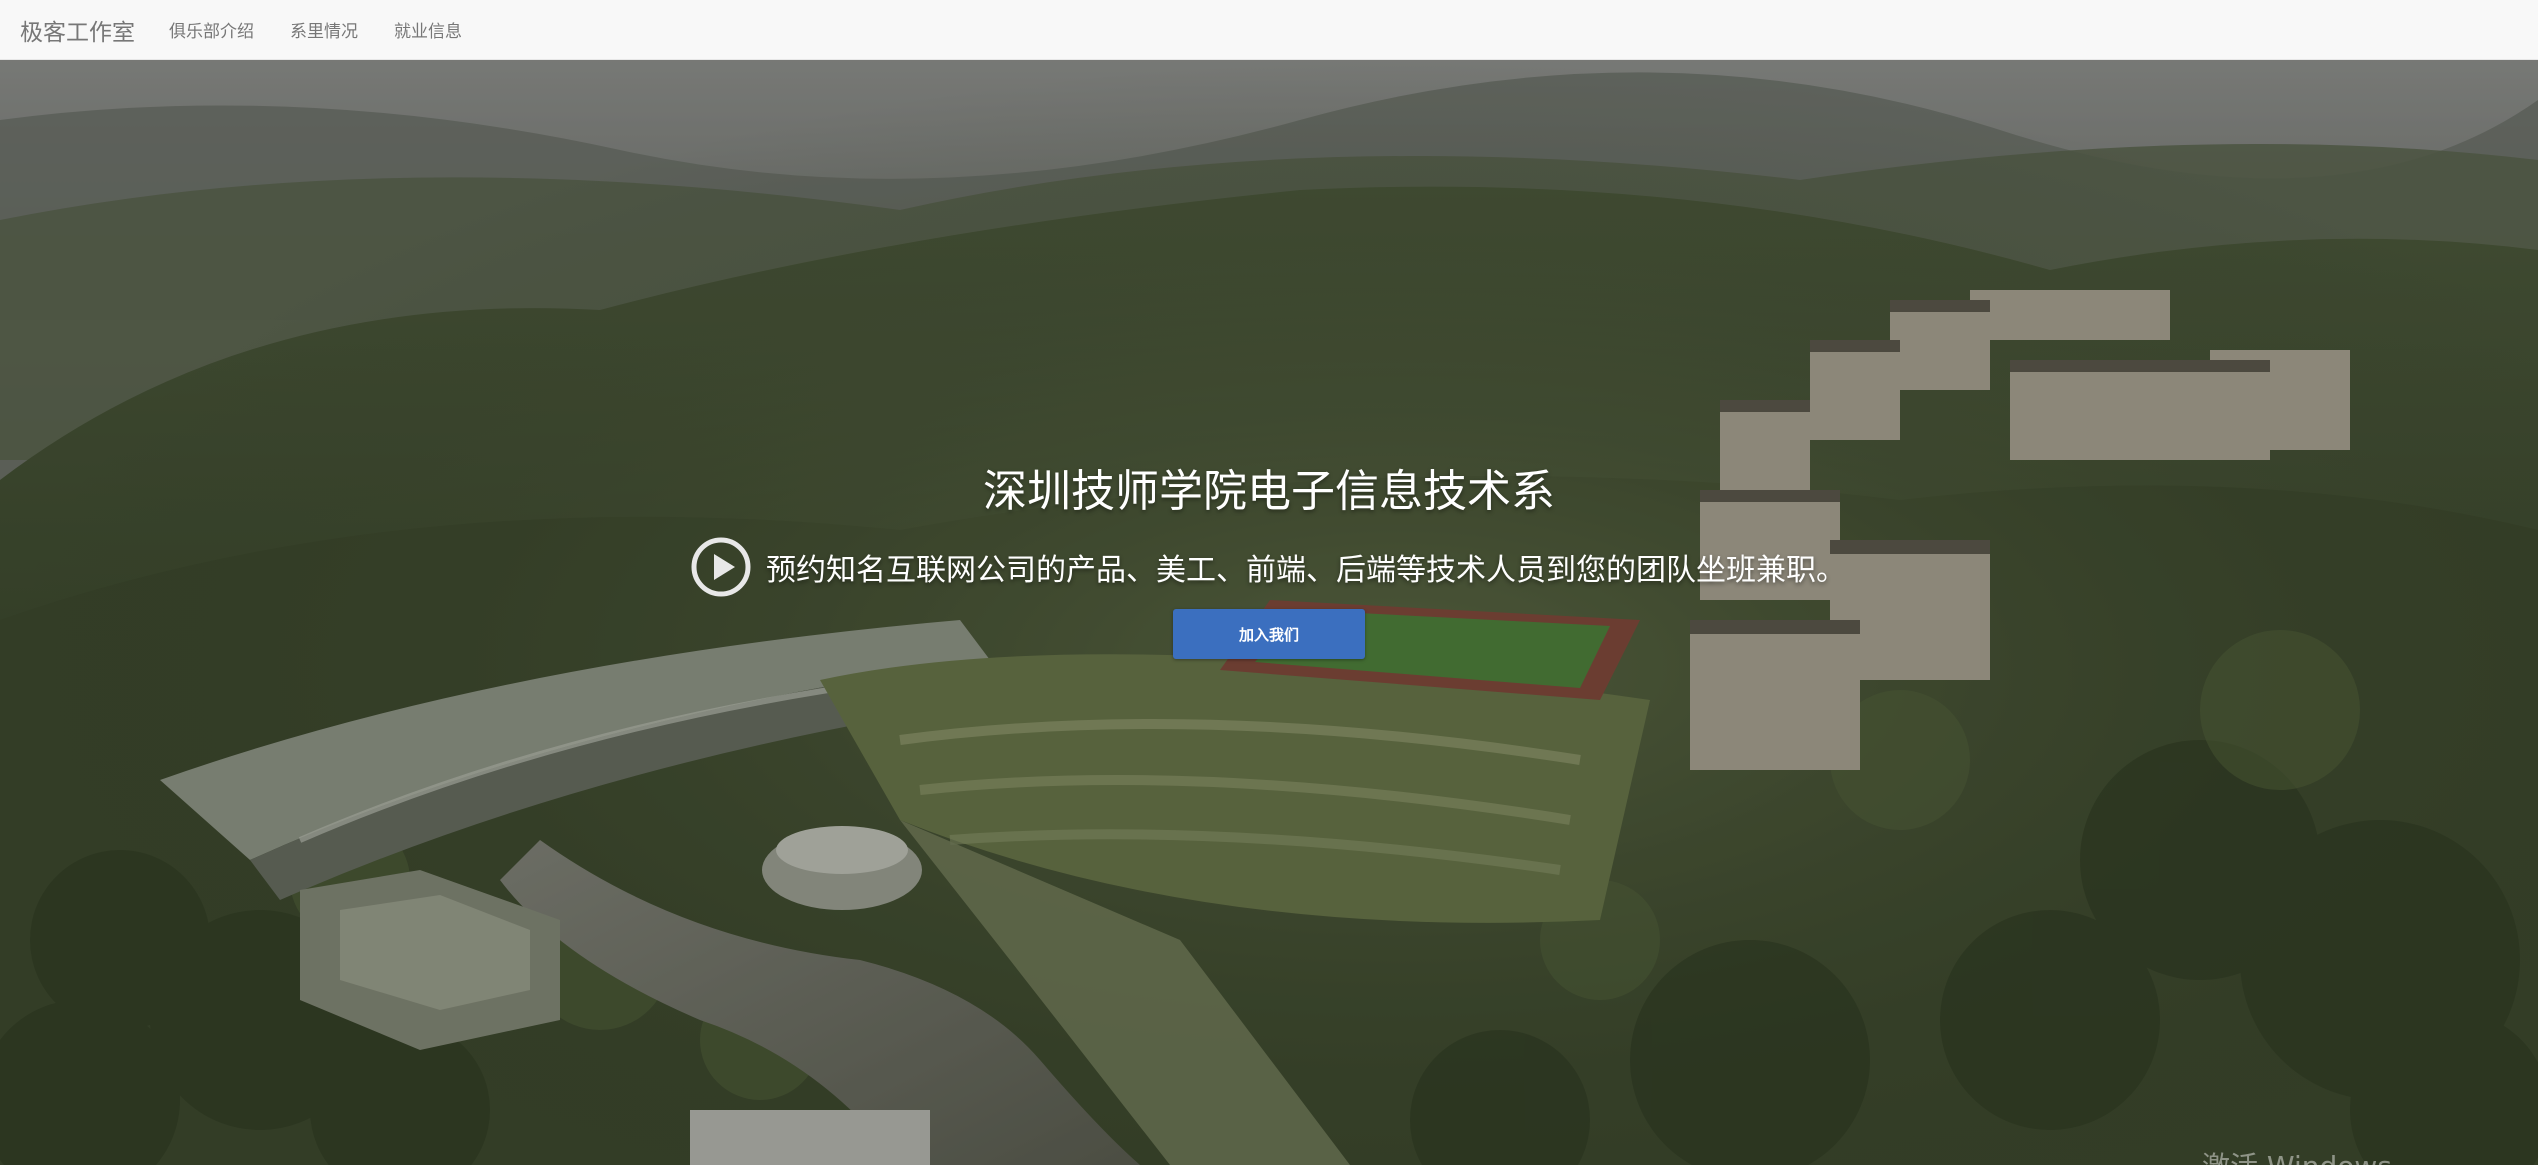 The height and width of the screenshot is (1165, 2538). I want to click on hero-title: 深圳技师学院电子信息技术系, so click(1269, 491).